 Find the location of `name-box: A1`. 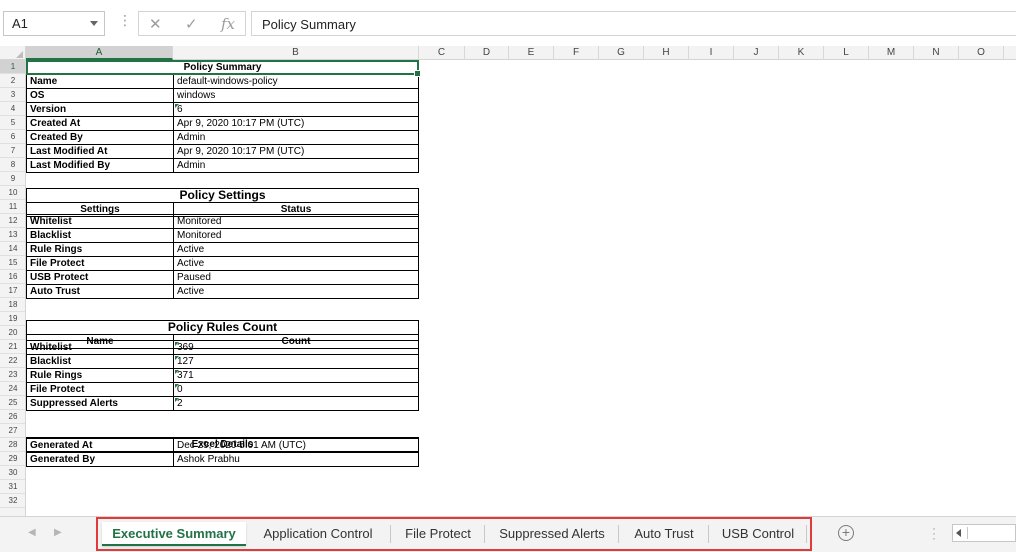

name-box: A1 is located at coordinates (54, 23).